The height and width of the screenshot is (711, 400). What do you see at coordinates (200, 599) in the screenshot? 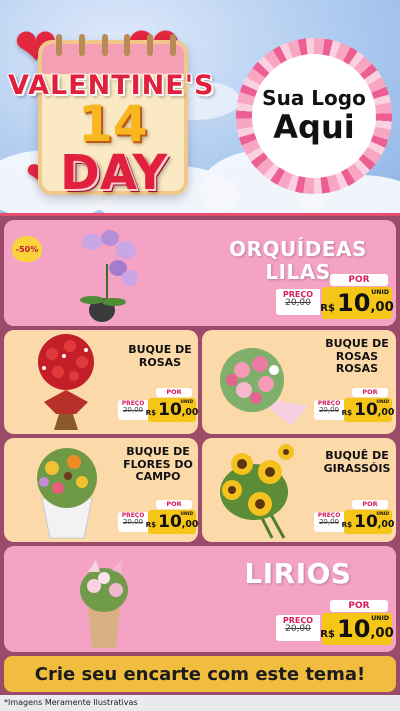
I see `product-card-lirios: LIRIOS POR PREÇO 20,00 R$ 10,00 UNID` at bounding box center [200, 599].